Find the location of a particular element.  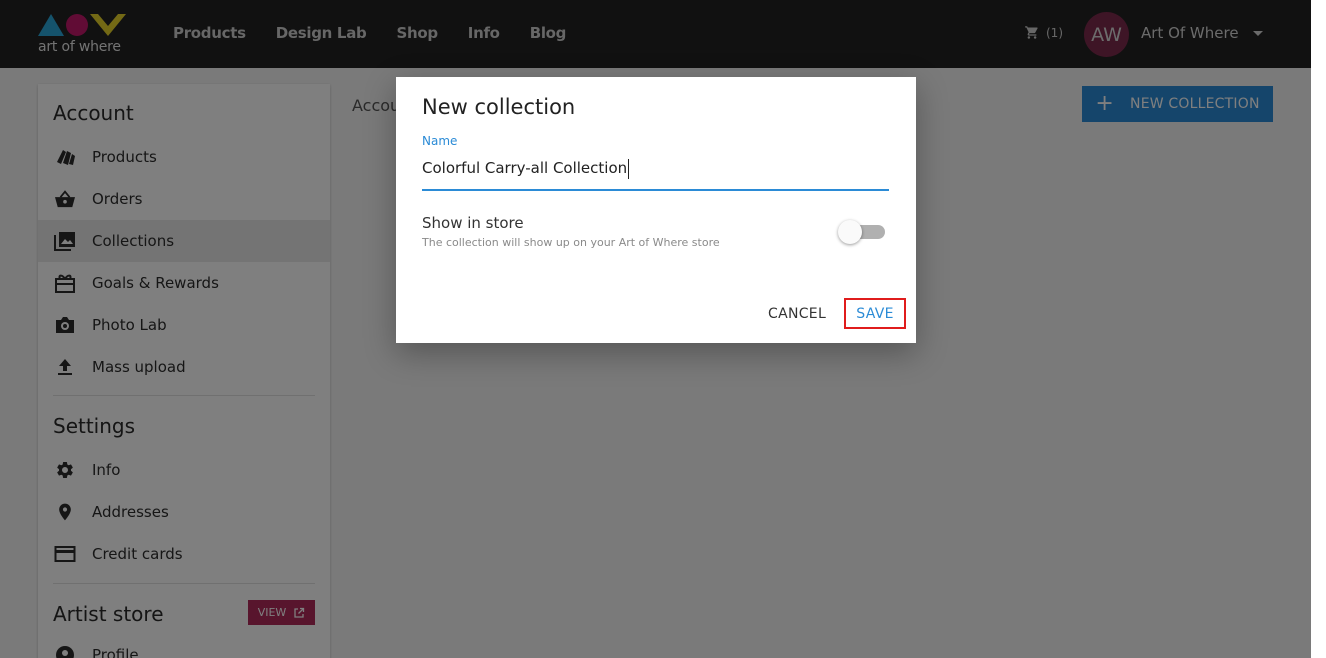

cancel-button: CANCEL is located at coordinates (797, 314).